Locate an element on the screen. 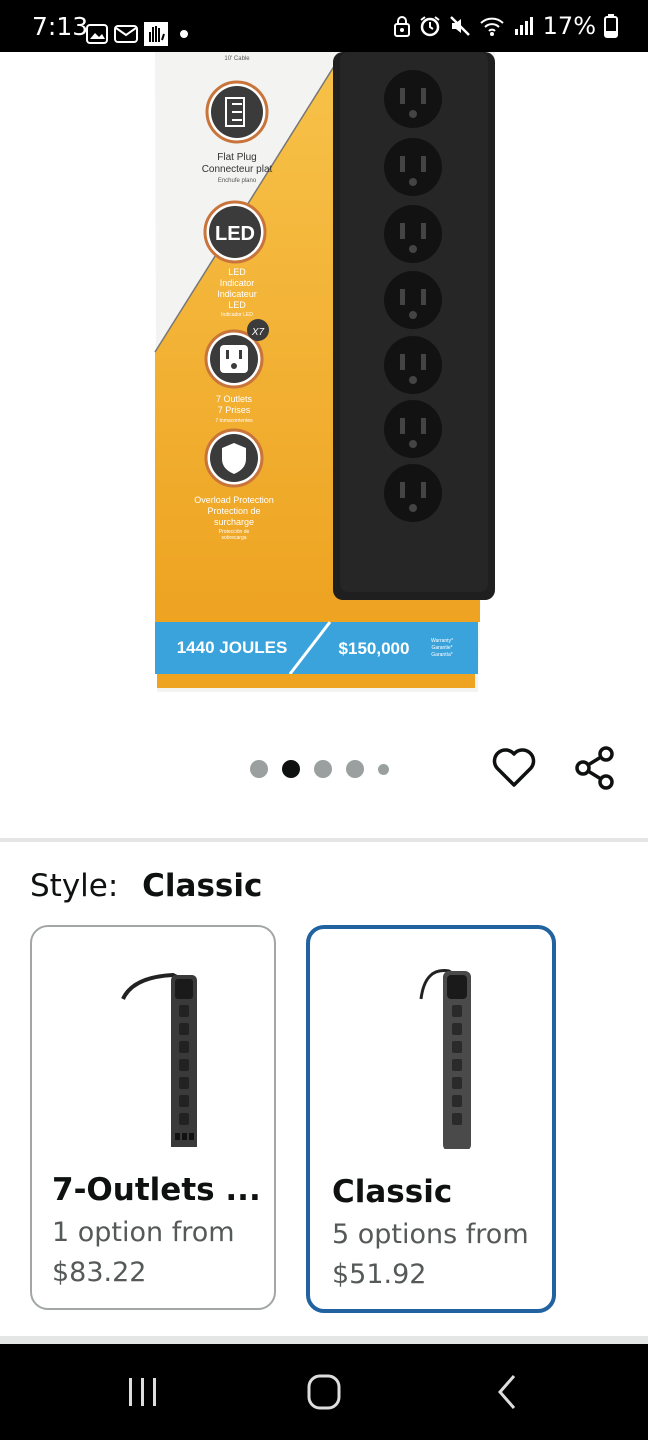  wishlist-button is located at coordinates (514, 768).